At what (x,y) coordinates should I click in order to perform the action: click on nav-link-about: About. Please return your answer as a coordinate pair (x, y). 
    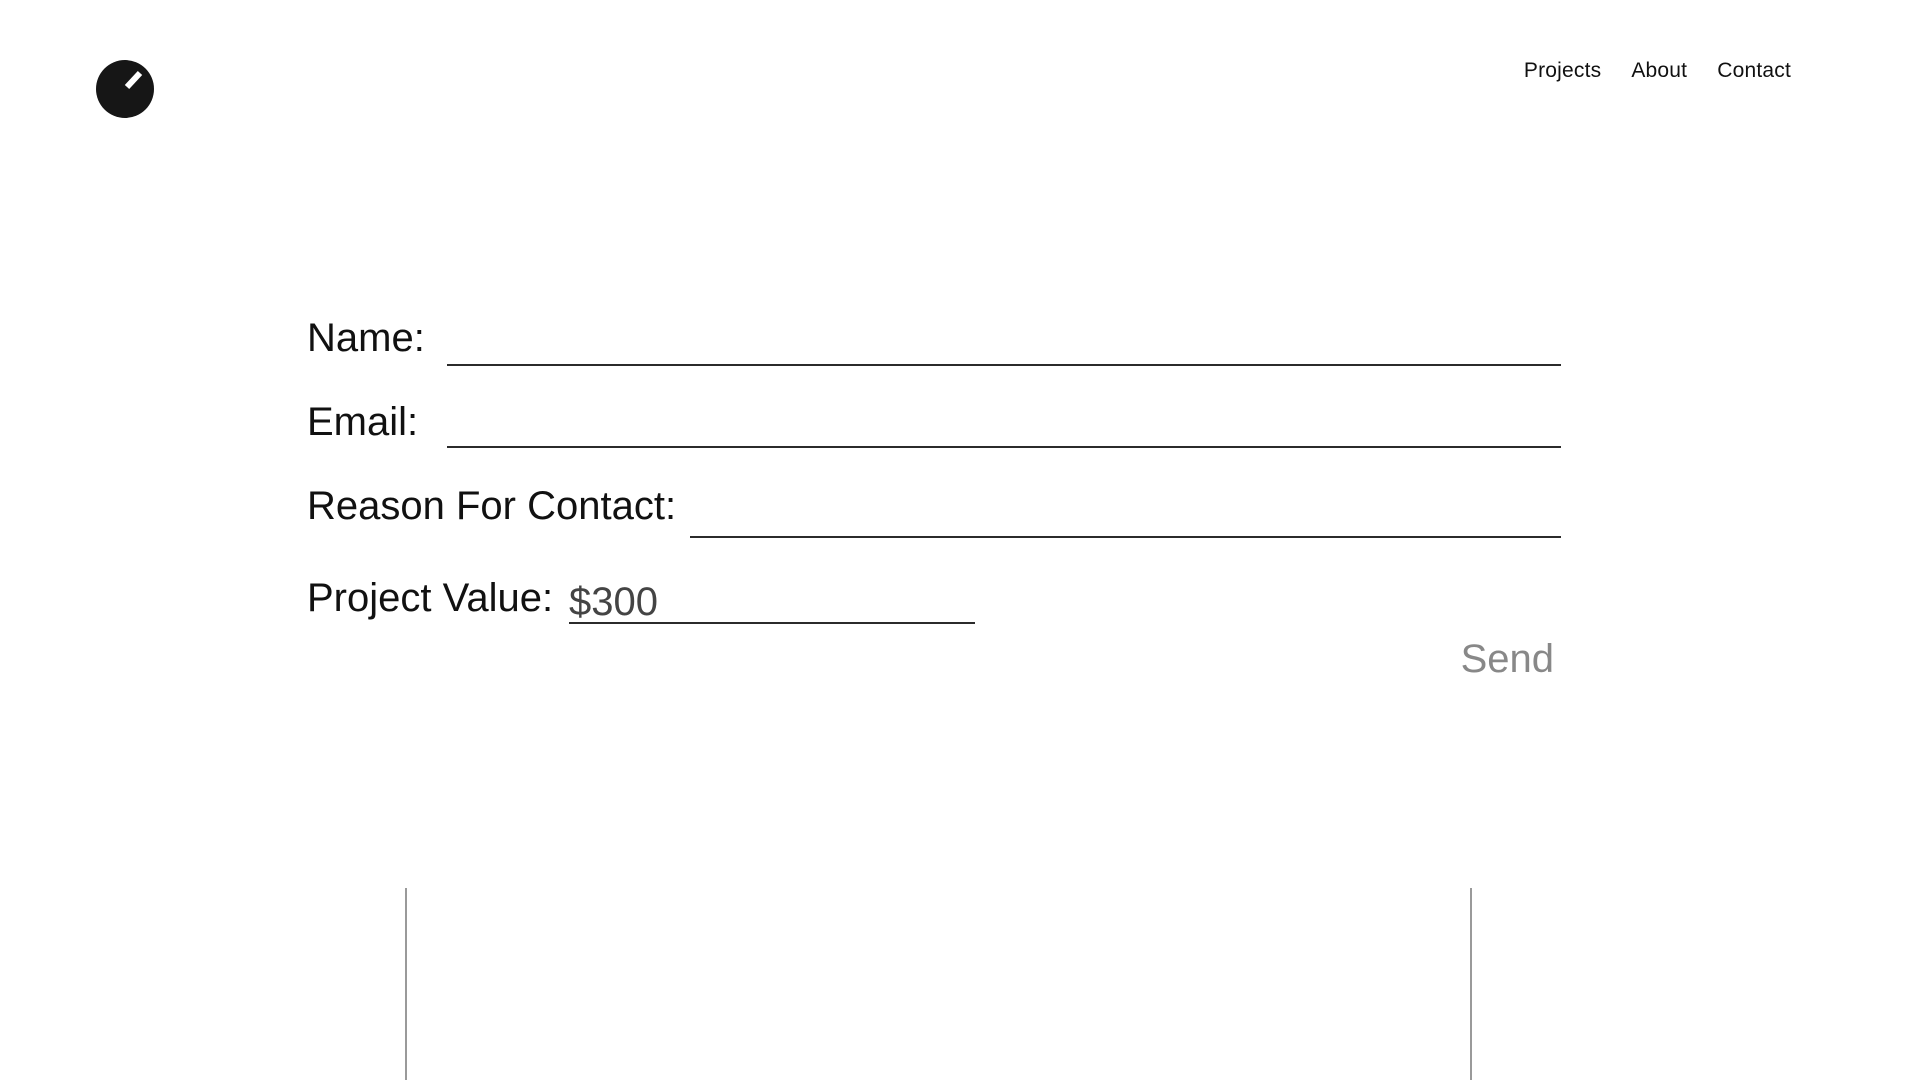
    Looking at the image, I should click on (1659, 71).